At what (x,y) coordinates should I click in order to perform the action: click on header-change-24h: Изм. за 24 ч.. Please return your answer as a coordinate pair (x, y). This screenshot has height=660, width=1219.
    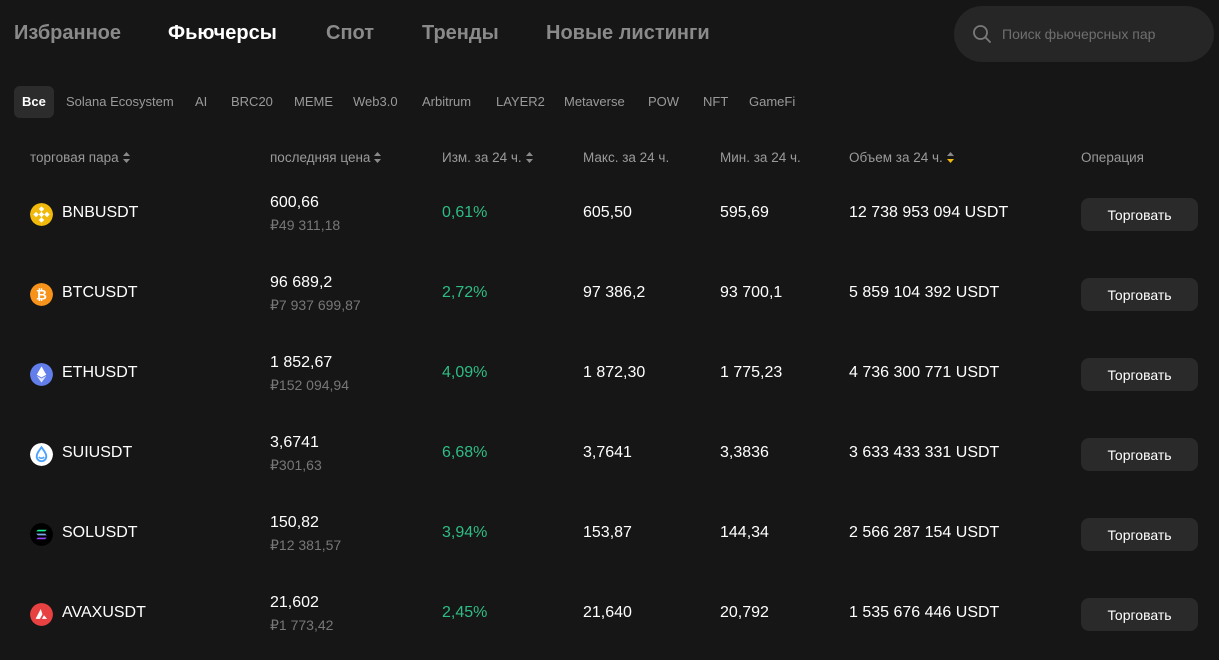
    Looking at the image, I should click on (487, 157).